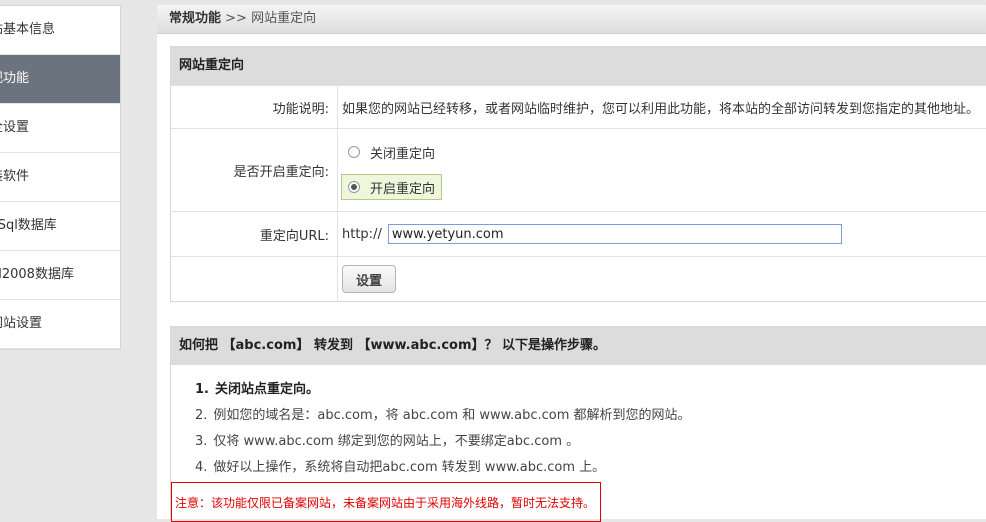 This screenshot has height=522, width=986. What do you see at coordinates (571, 19) in the screenshot?
I see `breadcrumb: 常规功能 >> 网站重定向` at bounding box center [571, 19].